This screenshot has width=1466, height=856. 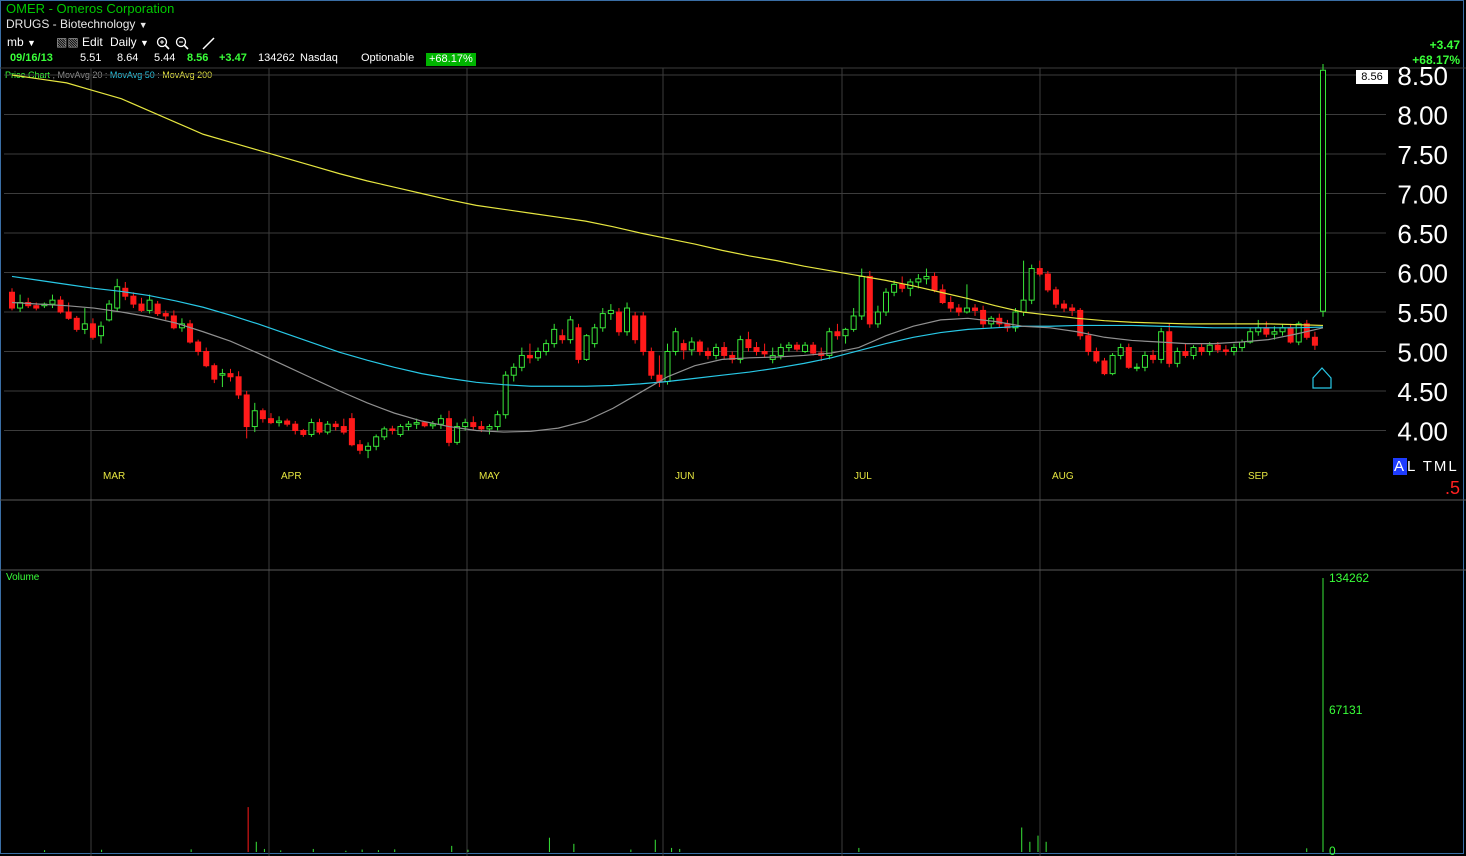 I want to click on al-tml-label: AL TML, so click(x=1426, y=466).